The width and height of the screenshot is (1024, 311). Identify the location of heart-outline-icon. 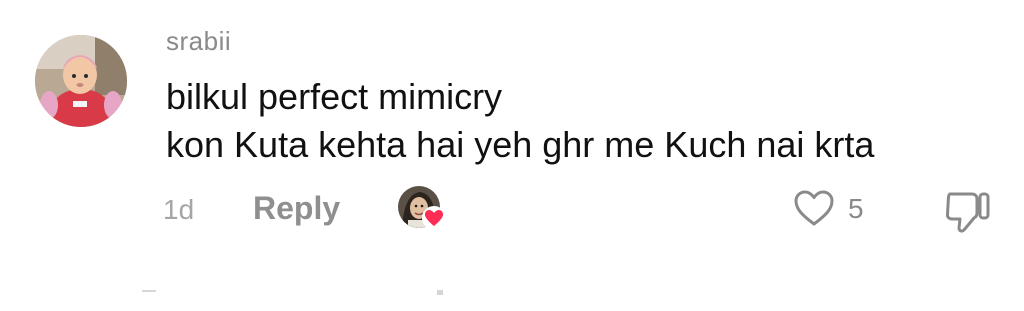
(814, 208).